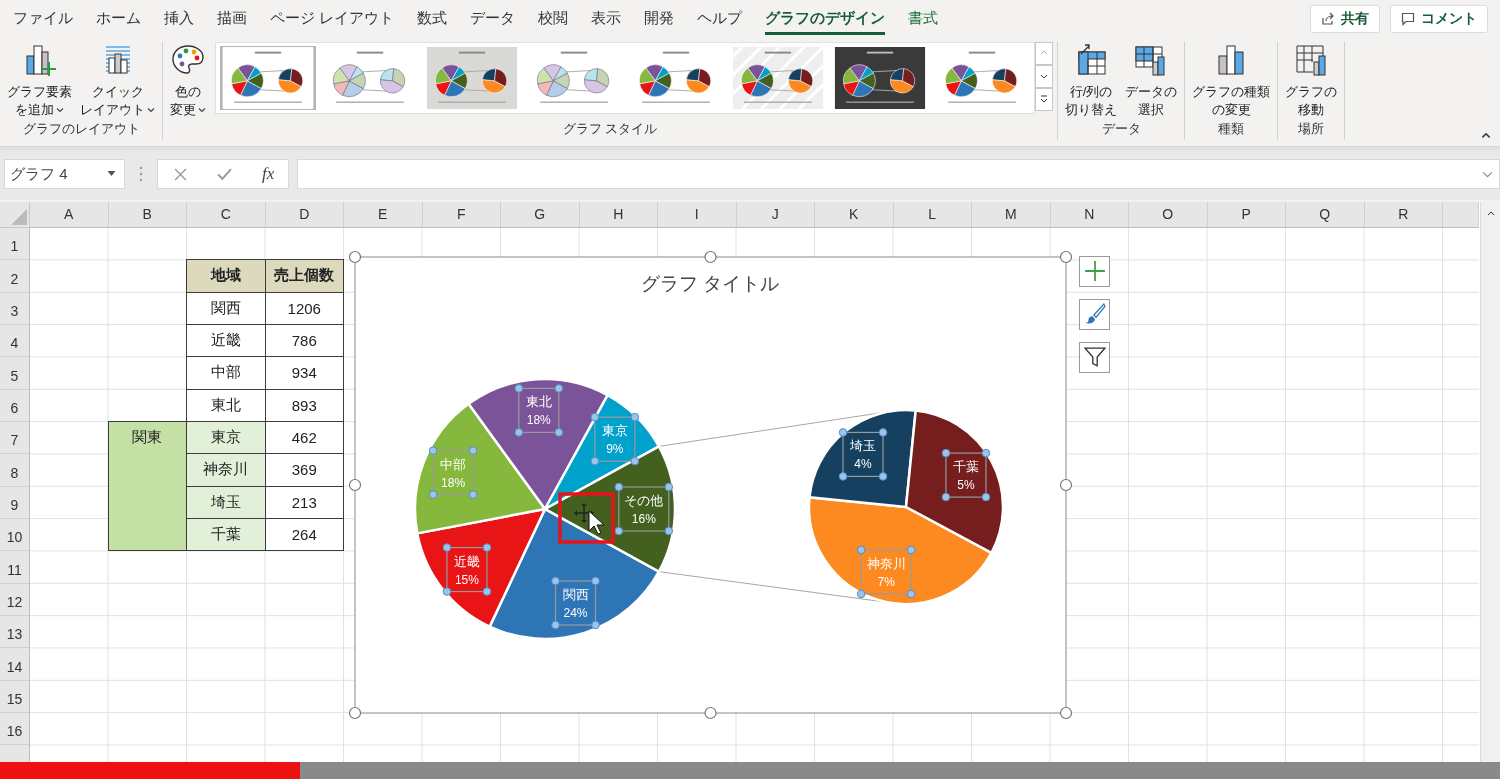  I want to click on slice-label: 東北, so click(538, 402).